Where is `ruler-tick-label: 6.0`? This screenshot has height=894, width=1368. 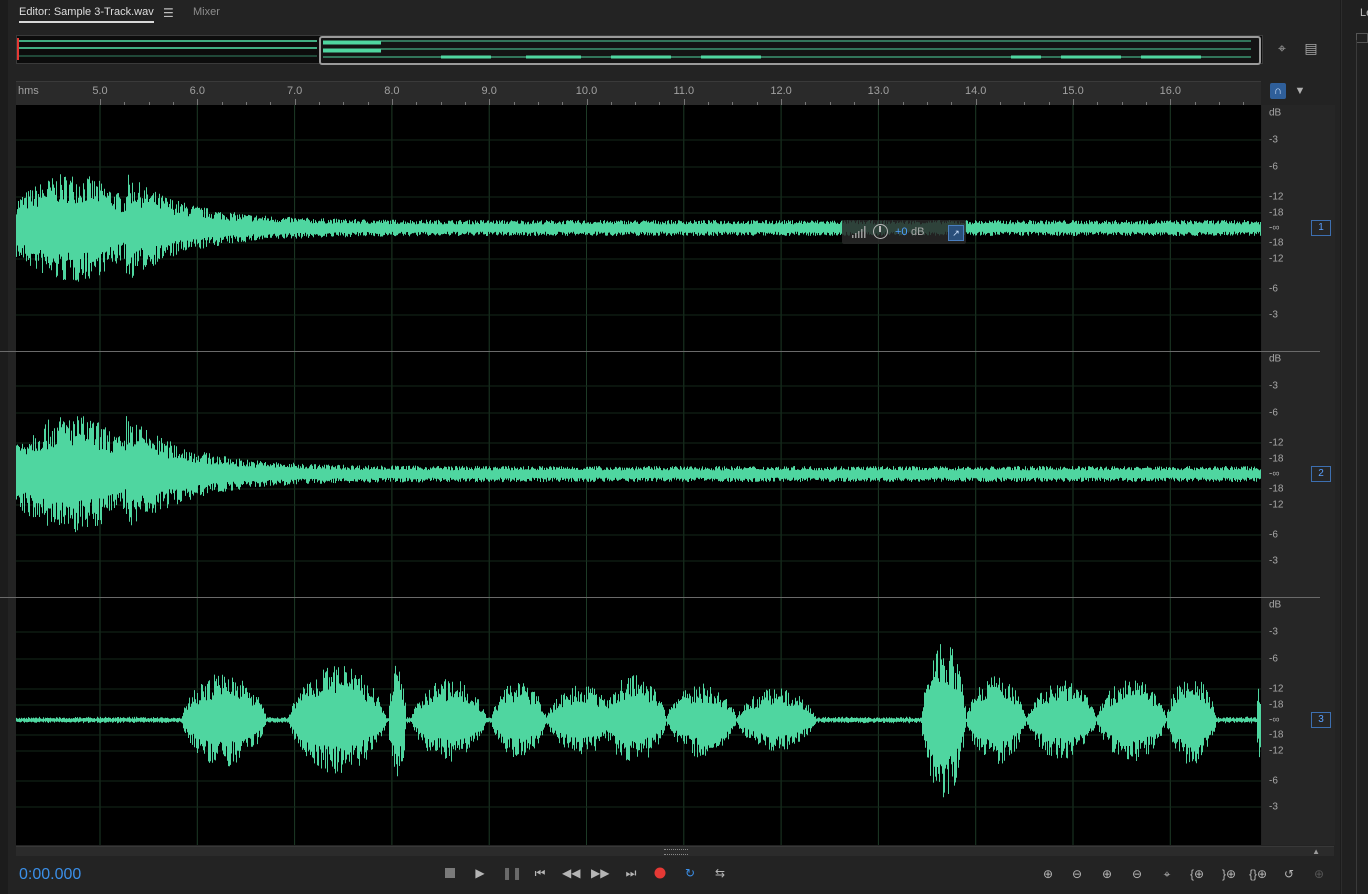 ruler-tick-label: 6.0 is located at coordinates (197, 91).